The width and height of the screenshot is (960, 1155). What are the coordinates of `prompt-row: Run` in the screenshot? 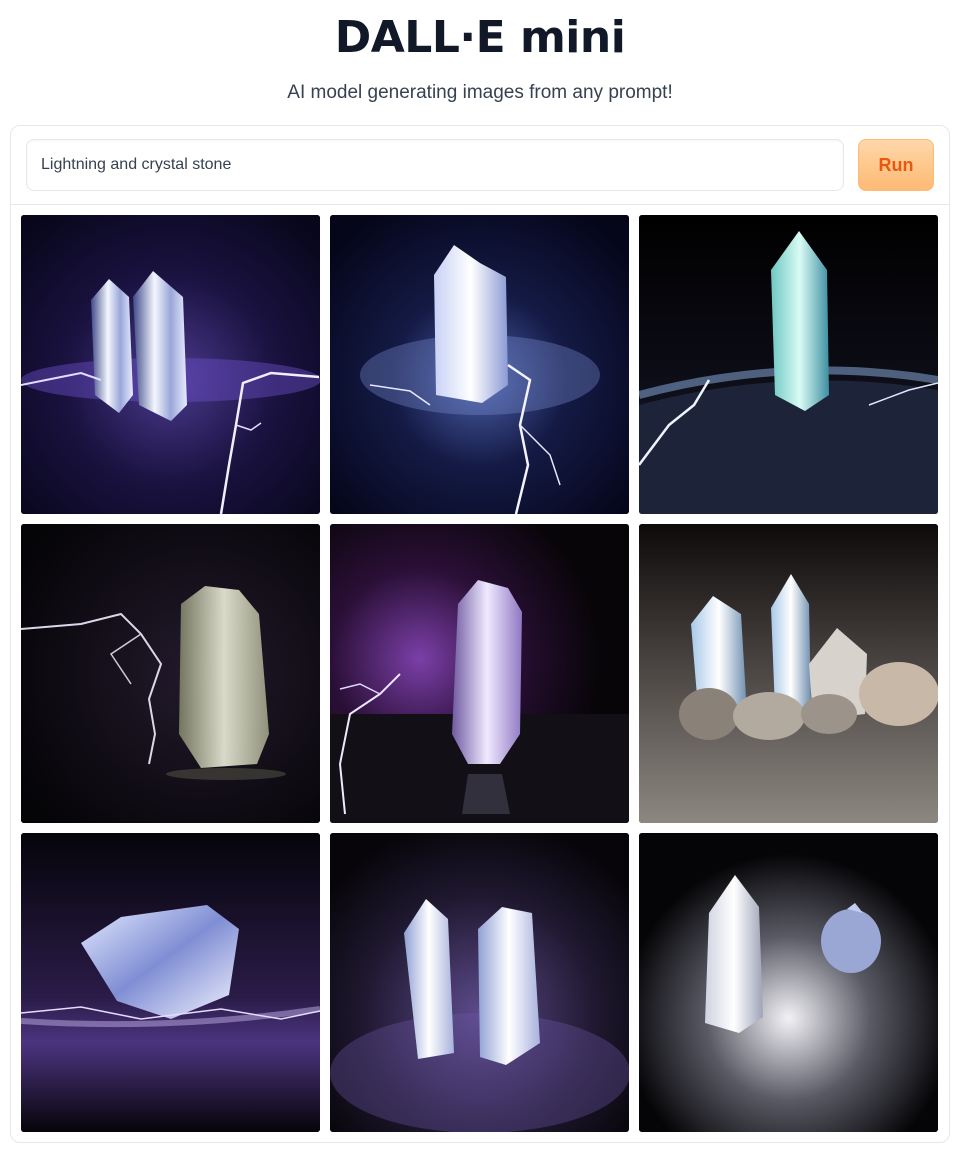 It's located at (480, 165).